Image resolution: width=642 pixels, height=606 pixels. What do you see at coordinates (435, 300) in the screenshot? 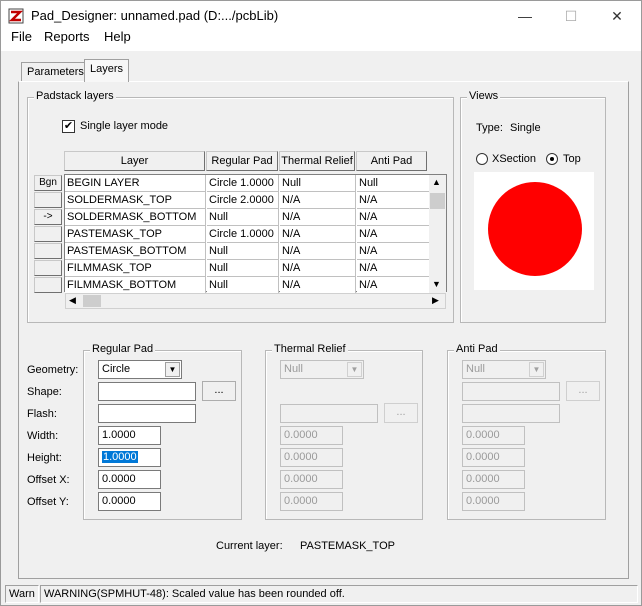
I see `scroll-right-icon: ▶` at bounding box center [435, 300].